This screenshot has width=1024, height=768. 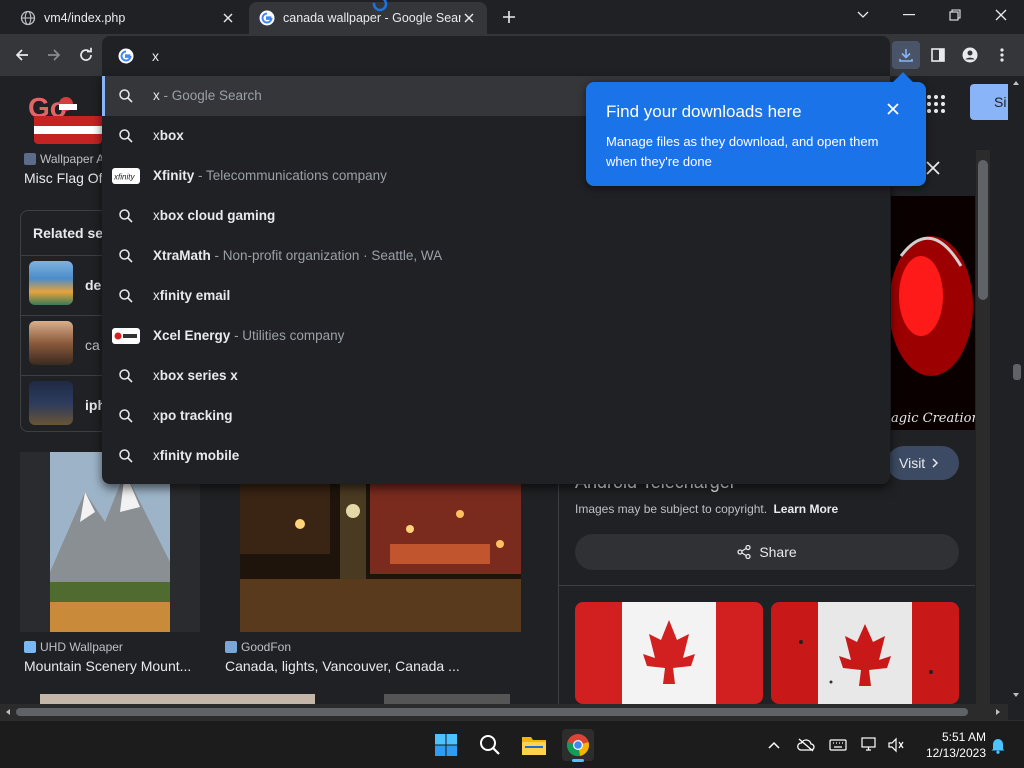 I want to click on chrome-taskbar-button, so click(x=578, y=745).